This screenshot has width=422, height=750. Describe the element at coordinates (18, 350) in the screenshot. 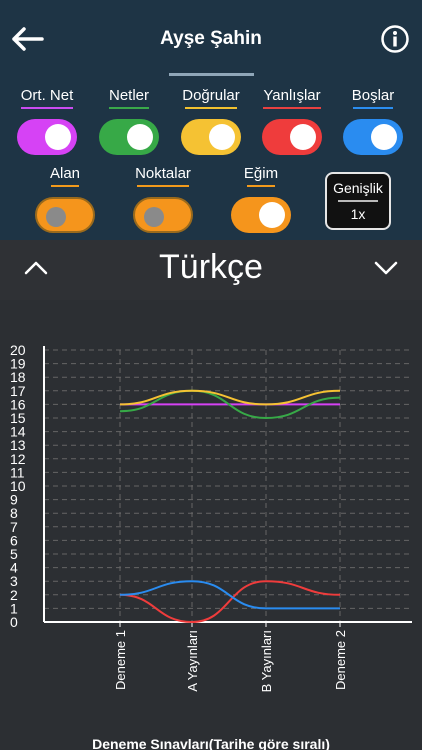

I see `y-tick-label: 20` at that location.